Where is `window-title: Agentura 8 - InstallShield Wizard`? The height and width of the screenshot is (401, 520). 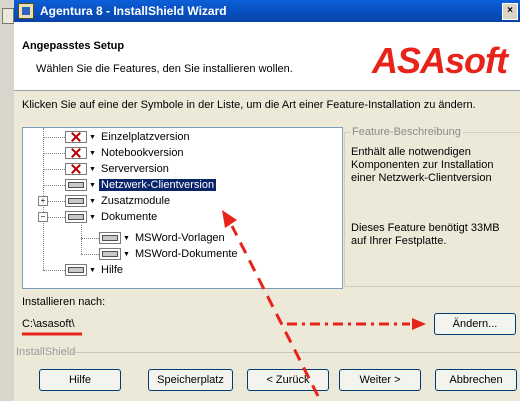 window-title: Agentura 8 - InstallShield Wizard is located at coordinates (133, 11).